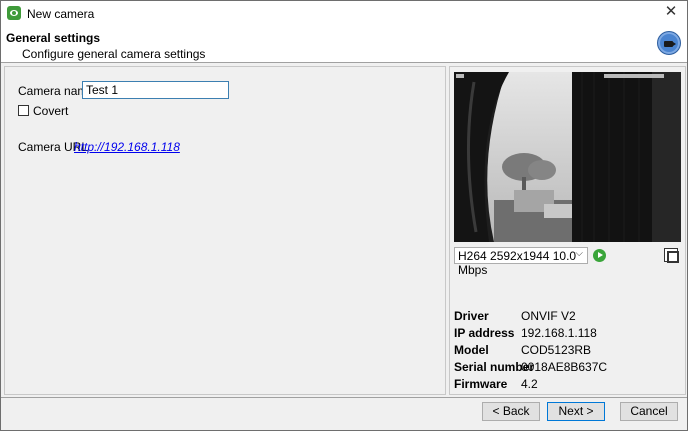  I want to click on covert-checkbox, so click(23, 110).